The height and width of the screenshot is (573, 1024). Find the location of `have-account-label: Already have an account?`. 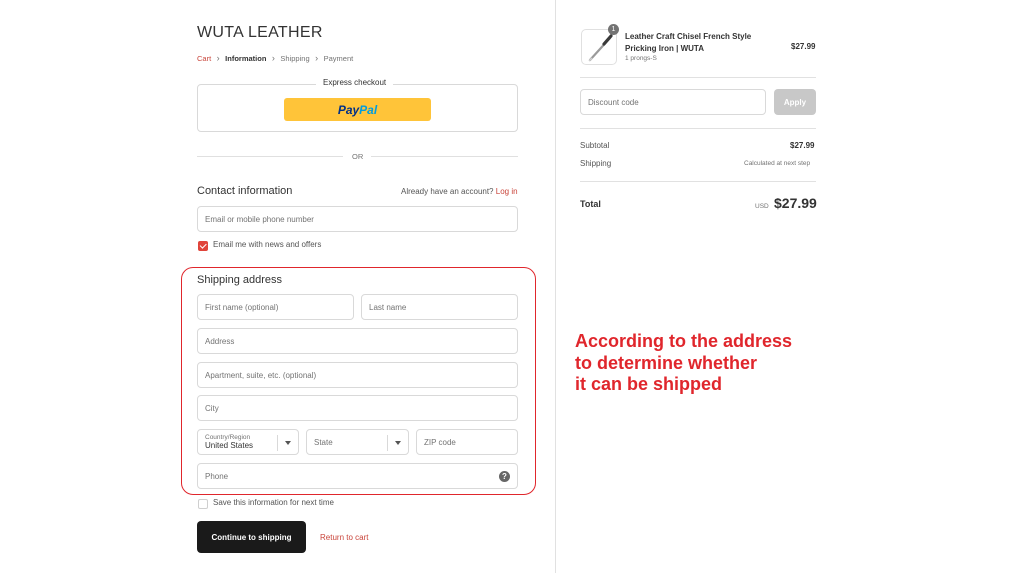

have-account-label: Already have an account? is located at coordinates (447, 191).